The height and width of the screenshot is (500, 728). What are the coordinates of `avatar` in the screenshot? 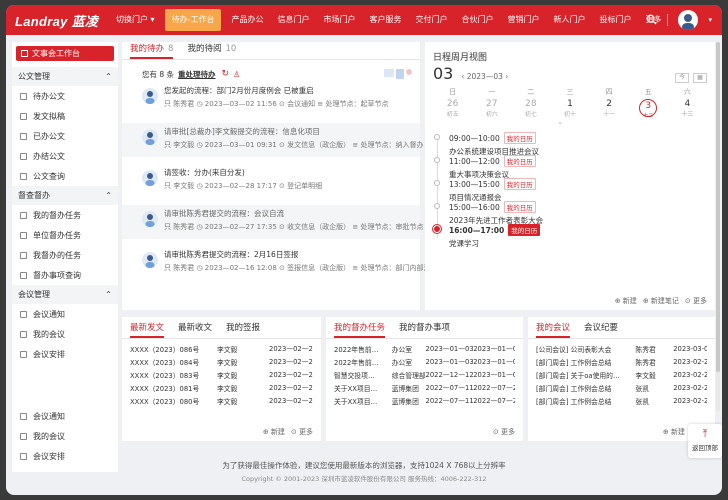 It's located at (688, 20).